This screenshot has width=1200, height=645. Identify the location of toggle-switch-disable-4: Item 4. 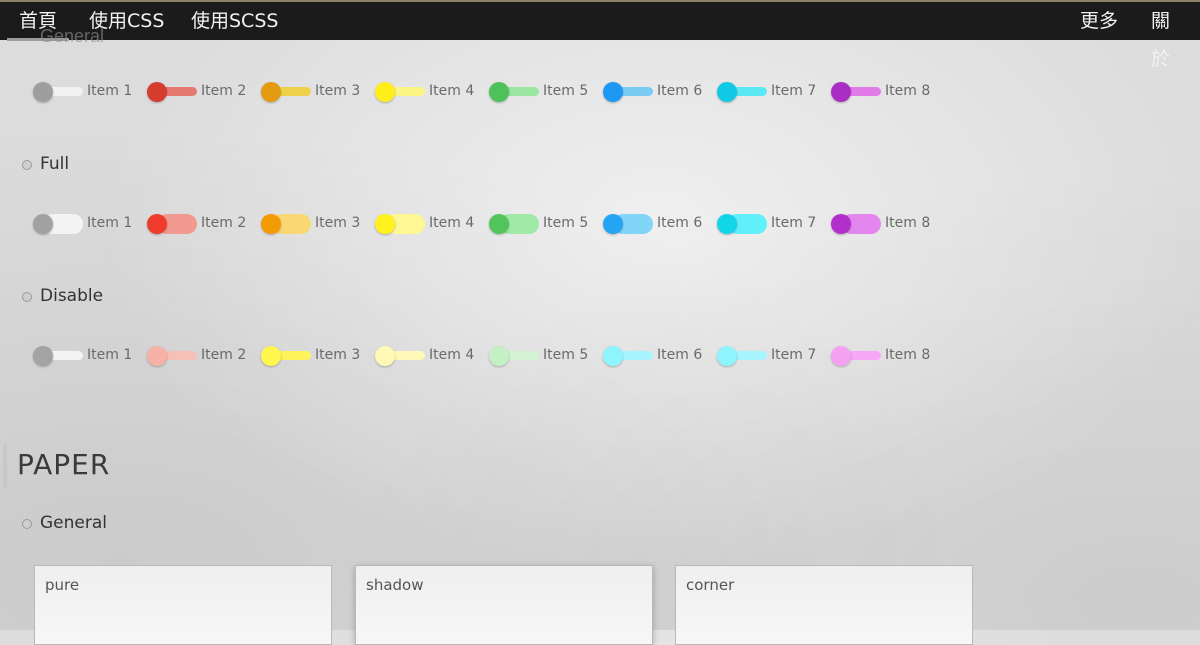
(430, 356).